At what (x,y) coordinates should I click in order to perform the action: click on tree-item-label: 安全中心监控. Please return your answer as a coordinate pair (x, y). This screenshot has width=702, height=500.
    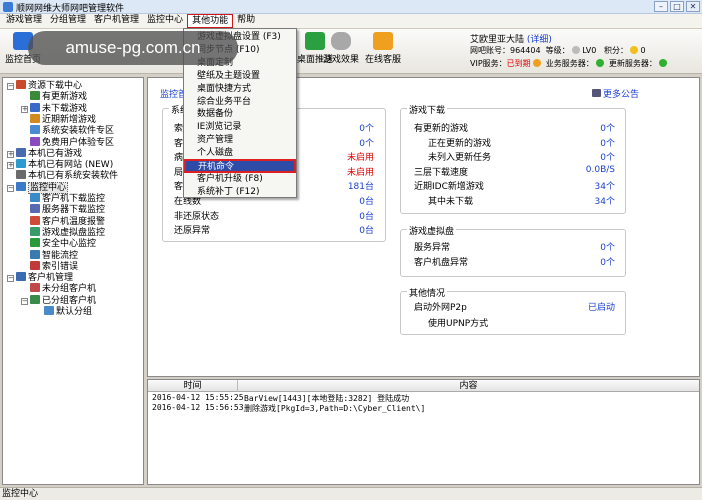
    Looking at the image, I should click on (69, 244).